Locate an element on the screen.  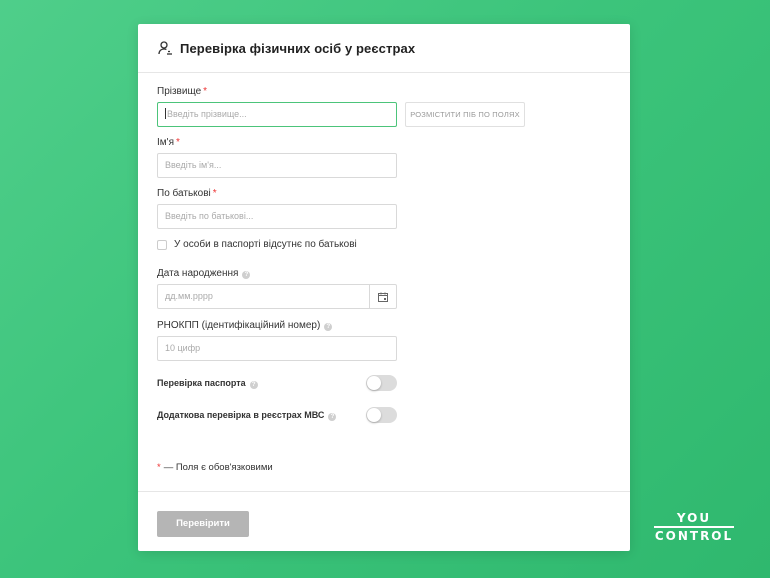
passport-check-label: Перевірка паспорта? is located at coordinates (207, 383).